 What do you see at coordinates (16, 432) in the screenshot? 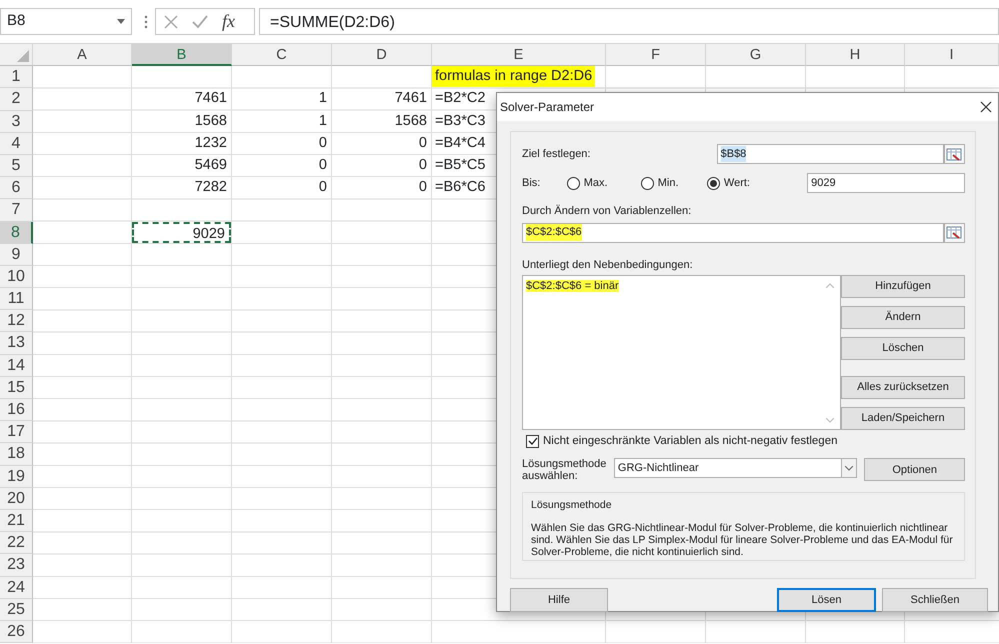
I see `row-header: 17` at bounding box center [16, 432].